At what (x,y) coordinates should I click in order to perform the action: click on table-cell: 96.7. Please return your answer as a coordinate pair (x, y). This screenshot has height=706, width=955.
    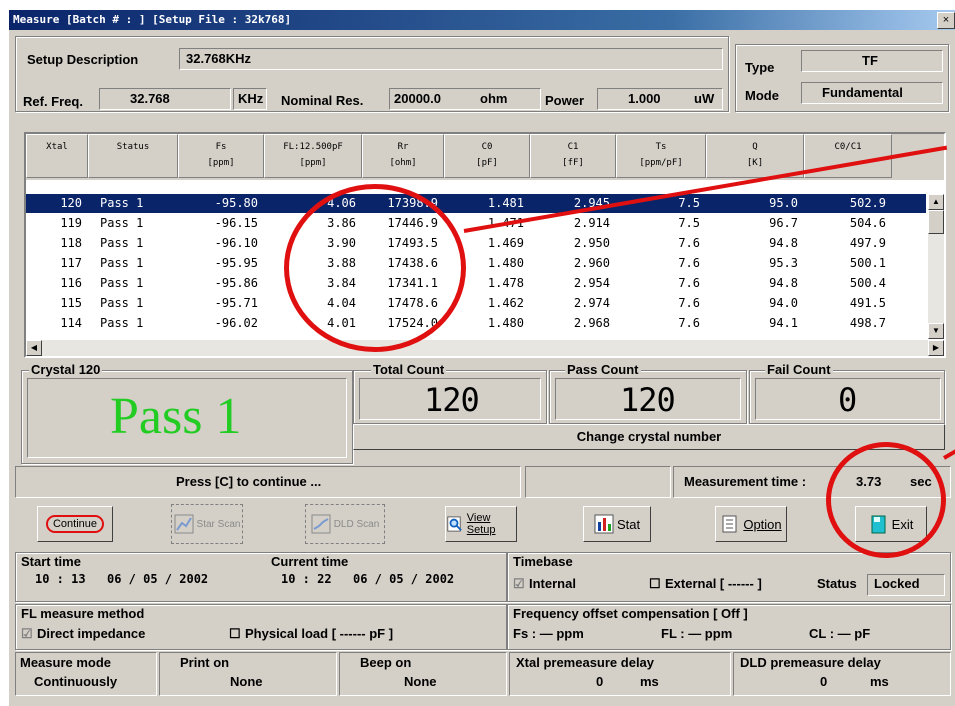
    Looking at the image, I should click on (783, 223).